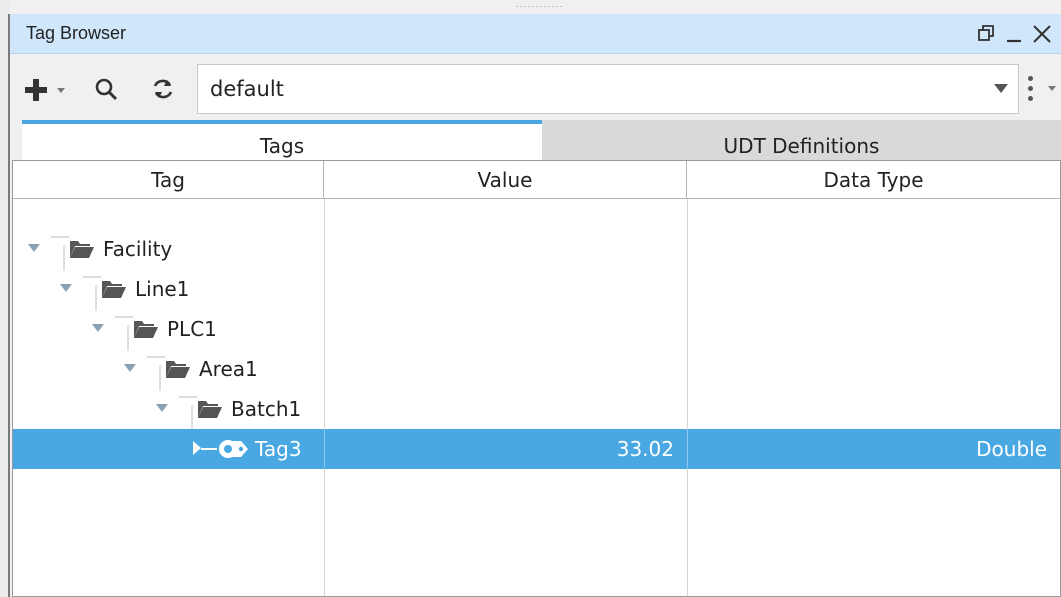 This screenshot has width=1061, height=597. What do you see at coordinates (1014, 34) in the screenshot?
I see `minimize-icon` at bounding box center [1014, 34].